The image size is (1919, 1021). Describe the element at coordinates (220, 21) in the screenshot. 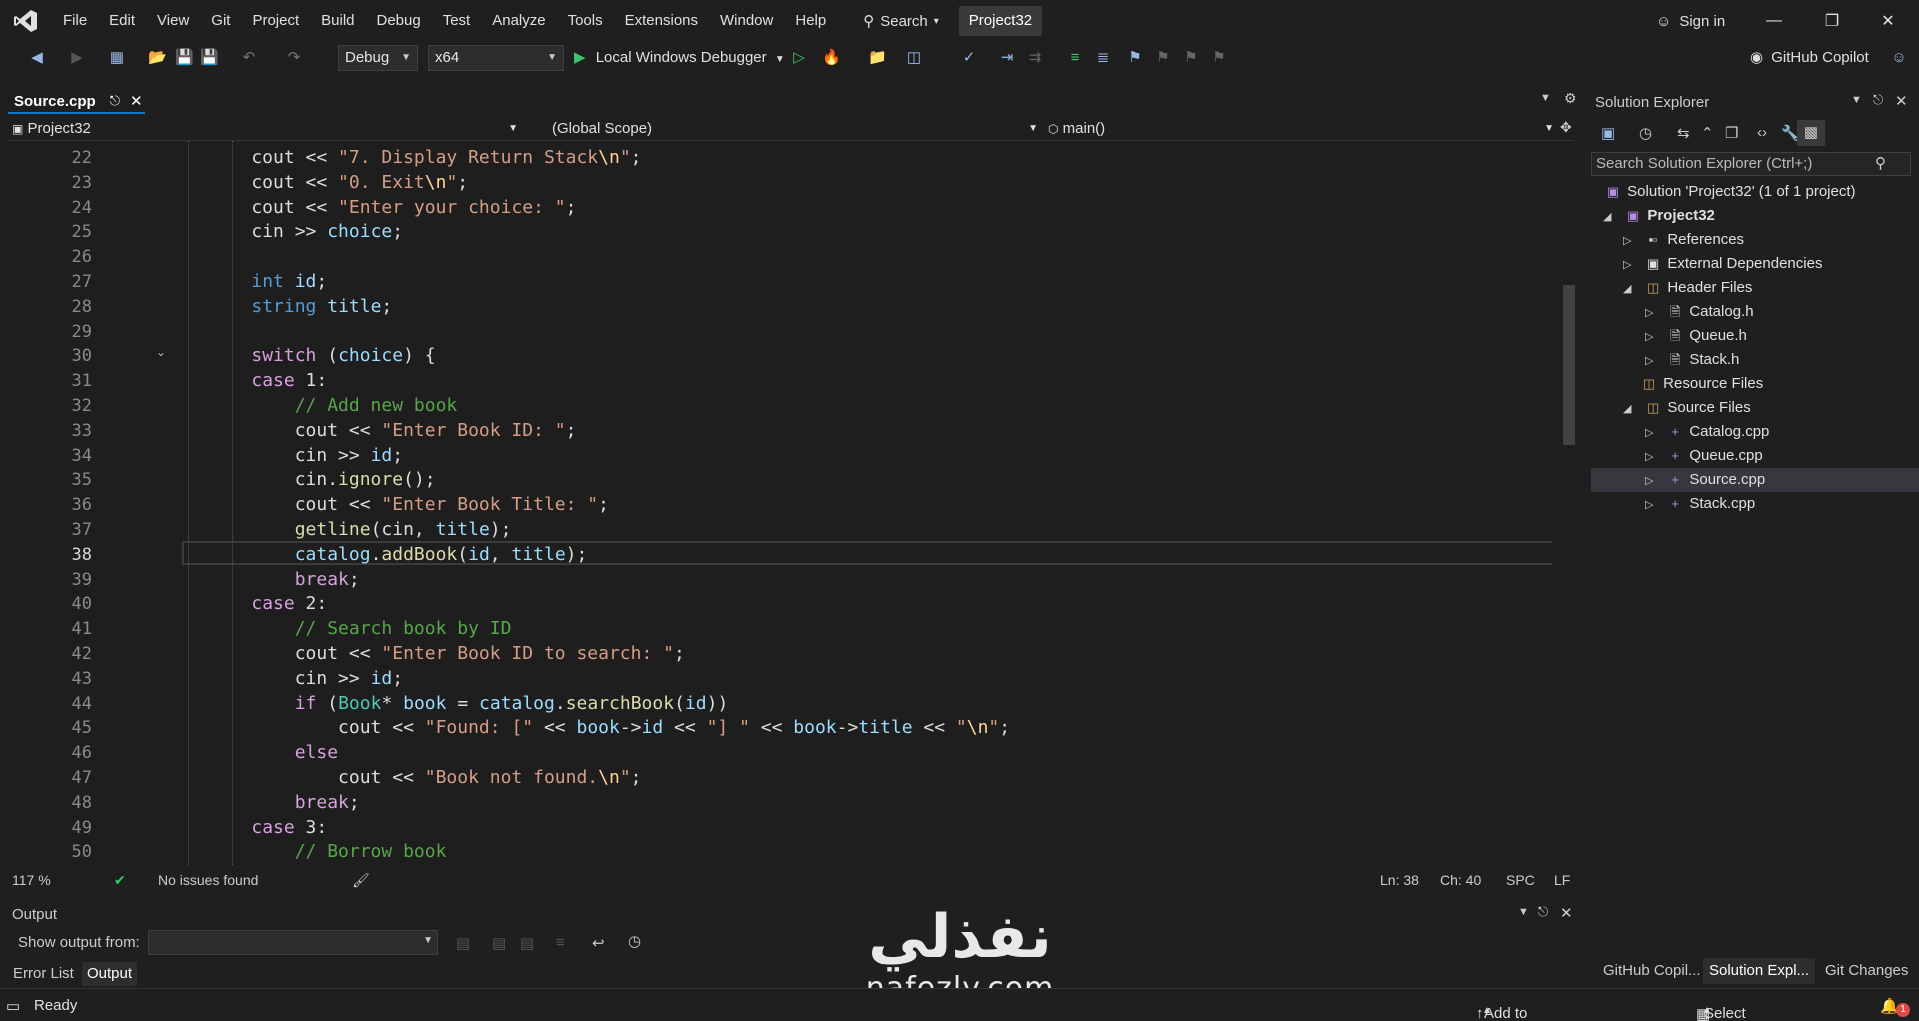

I see `menu-git: Git` at that location.